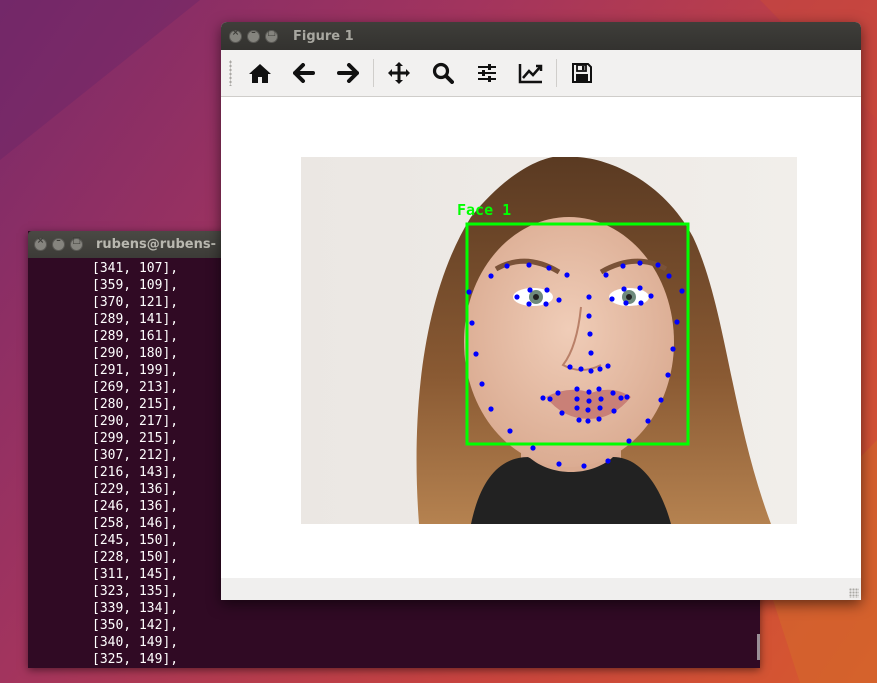  What do you see at coordinates (484, 210) in the screenshot?
I see `face-label: Face 1` at bounding box center [484, 210].